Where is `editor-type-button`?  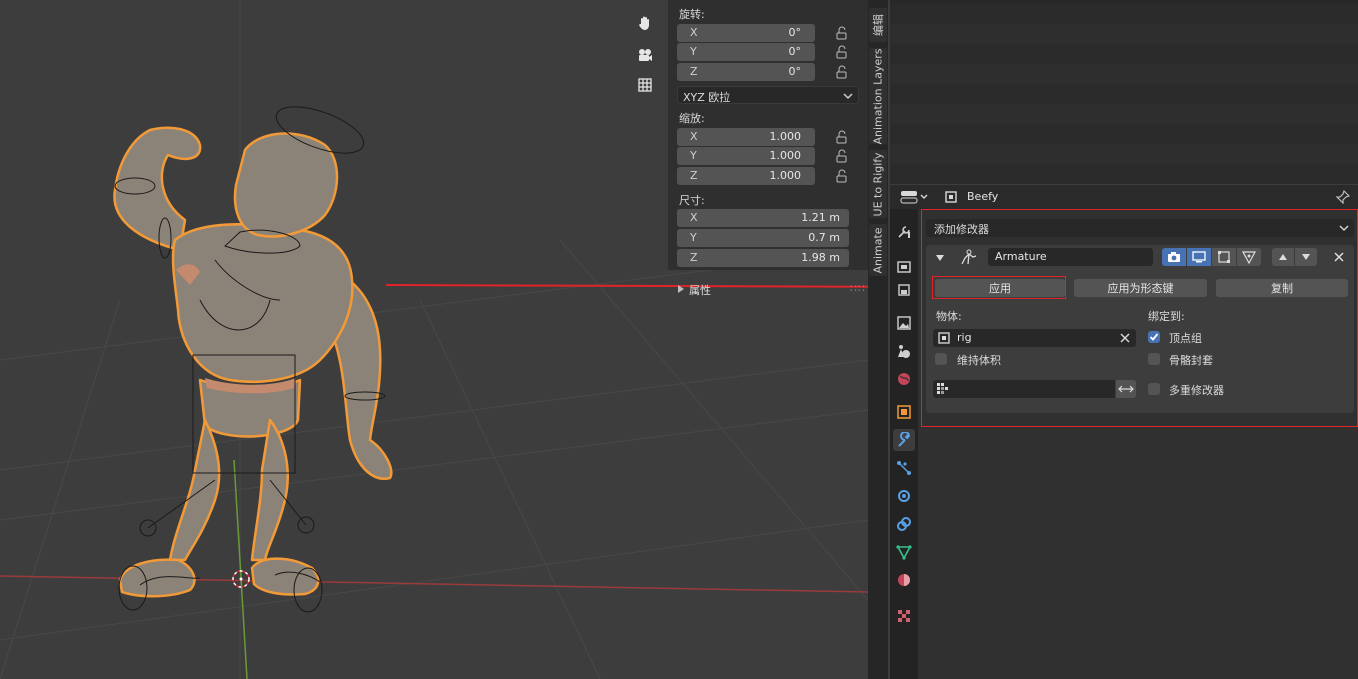 editor-type-button is located at coordinates (915, 197).